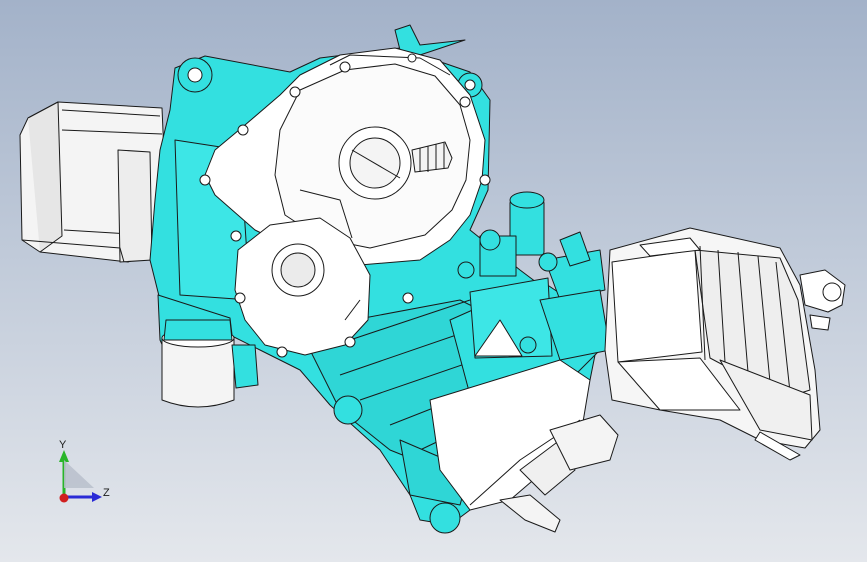 This screenshot has height=562, width=867. Describe the element at coordinates (97, 497) in the screenshot. I see `z-axis-arrow-icon` at that location.